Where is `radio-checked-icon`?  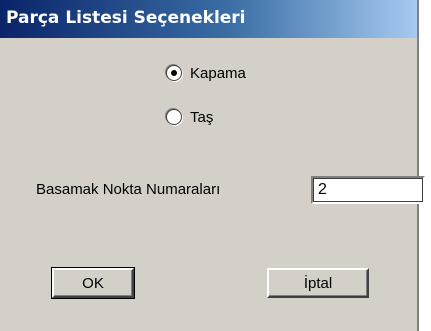 radio-checked-icon is located at coordinates (174, 73).